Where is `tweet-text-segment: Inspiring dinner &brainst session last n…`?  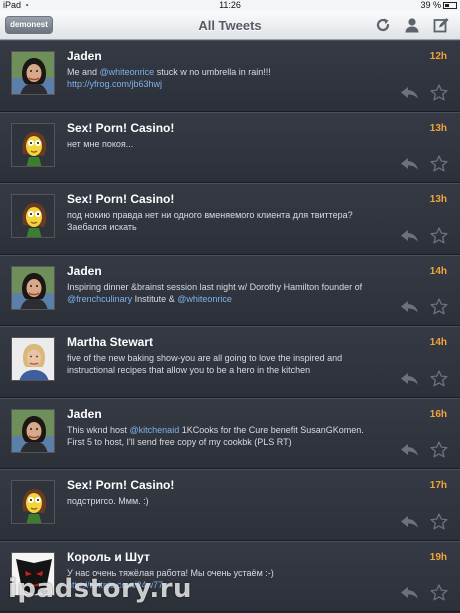
tweet-text-segment: Inspiring dinner &brainst session last n… is located at coordinates (215, 286).